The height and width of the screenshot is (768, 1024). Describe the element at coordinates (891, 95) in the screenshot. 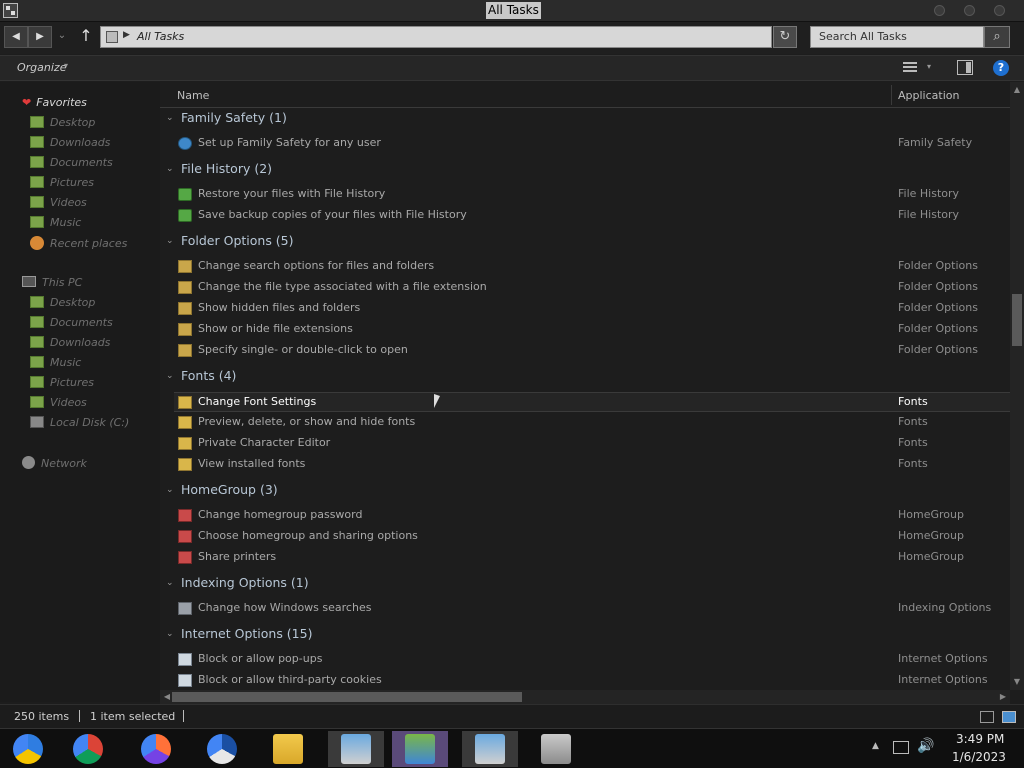

I see `column-divider` at that location.